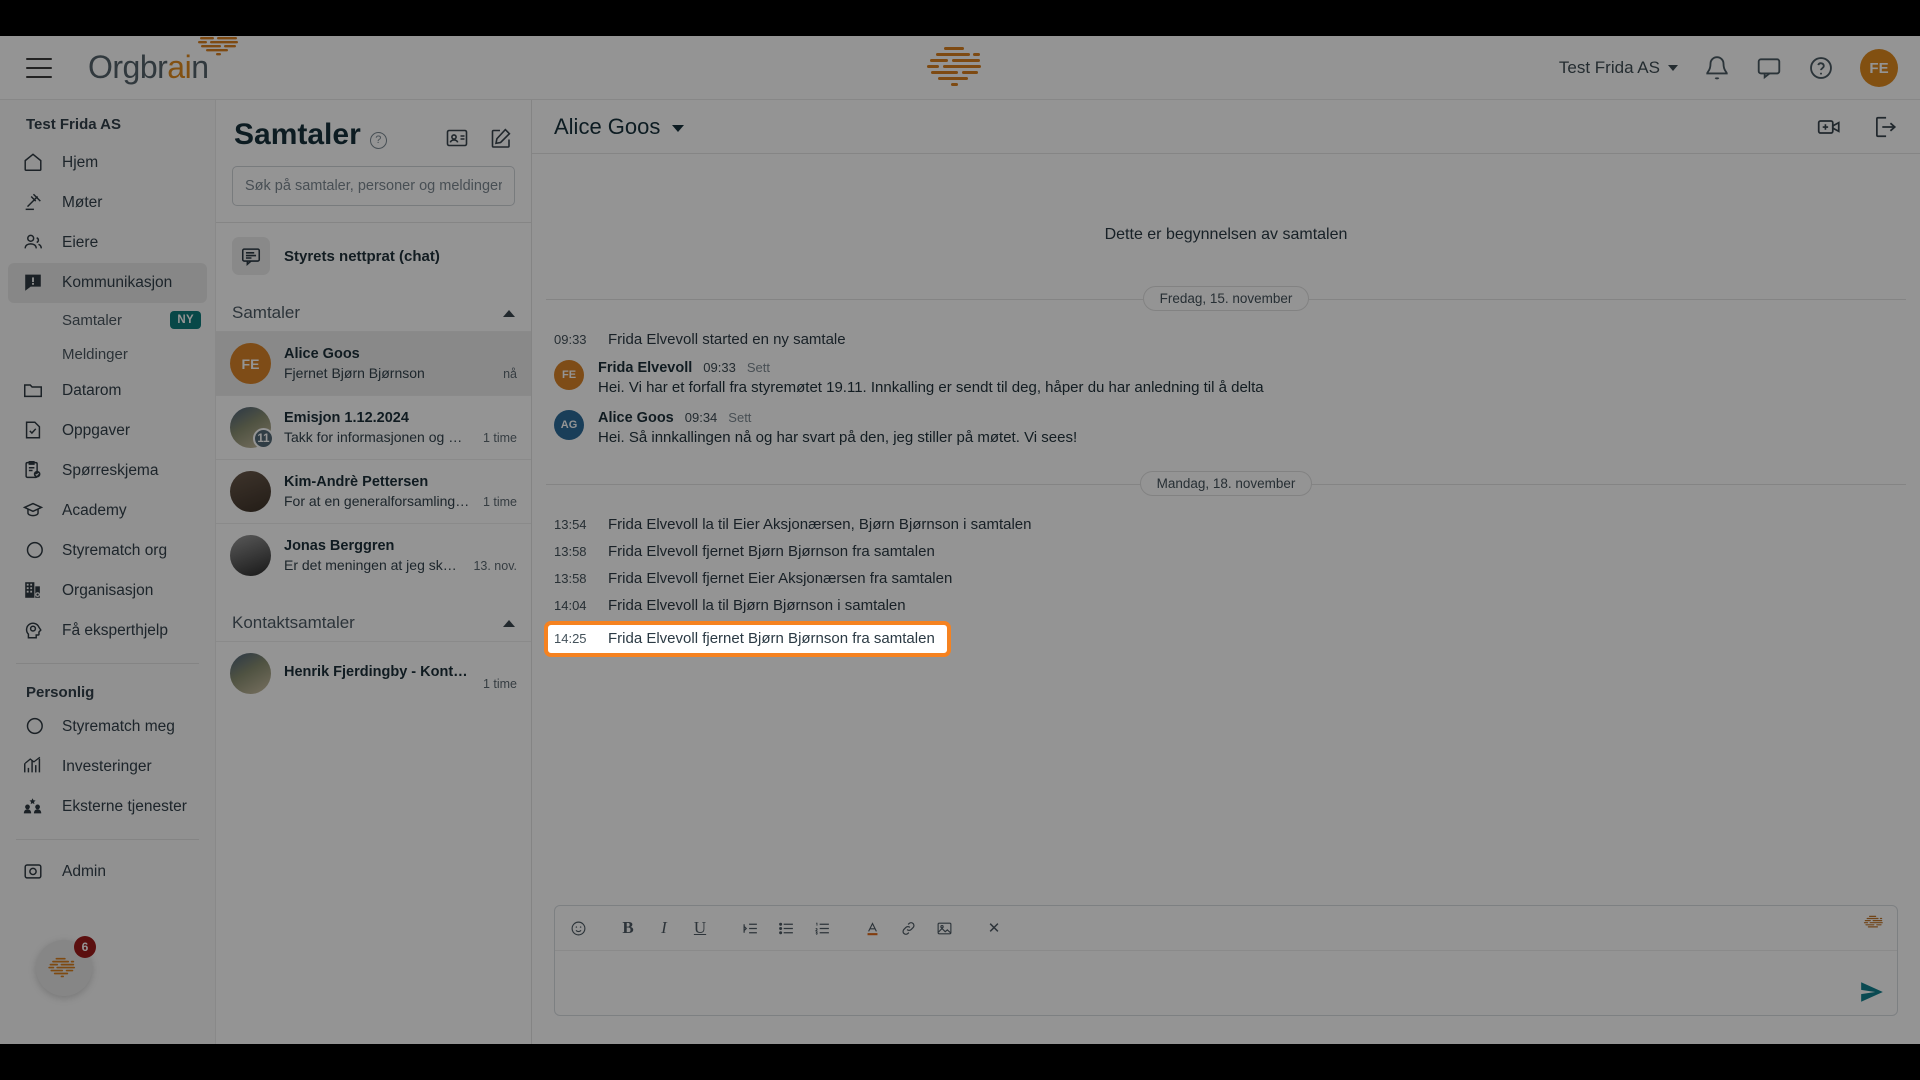 The width and height of the screenshot is (1920, 1080). I want to click on day-separator-label: Fredag, 15. november, so click(1226, 298).